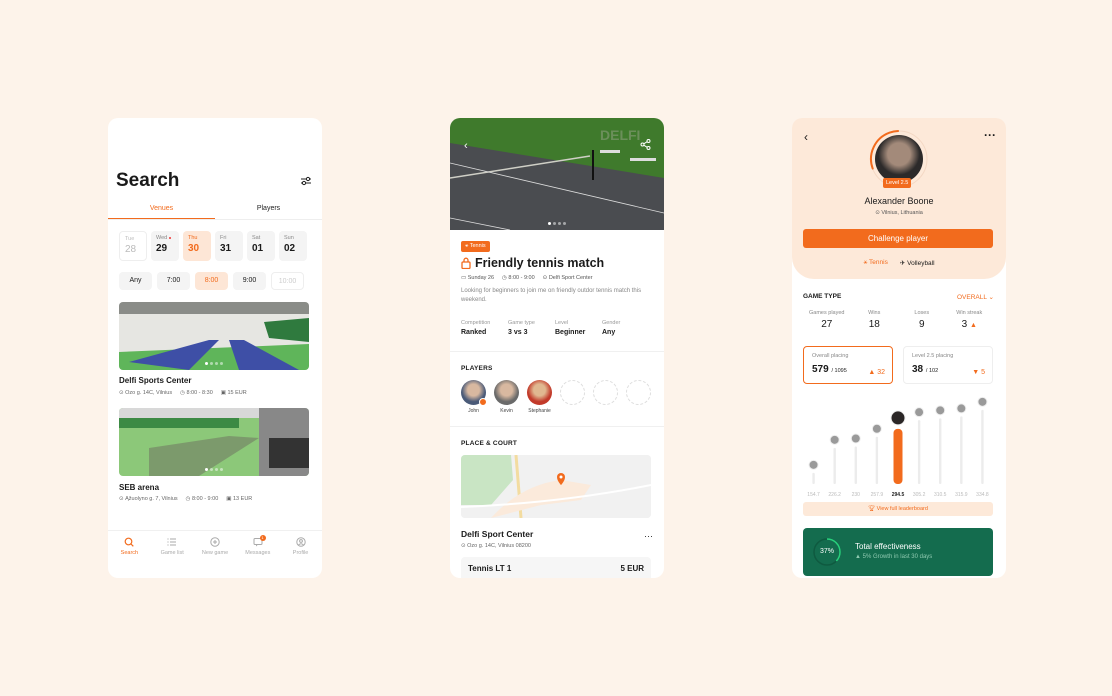 This screenshot has width=1112, height=696. I want to click on attr-level: Level Beginner, so click(570, 328).